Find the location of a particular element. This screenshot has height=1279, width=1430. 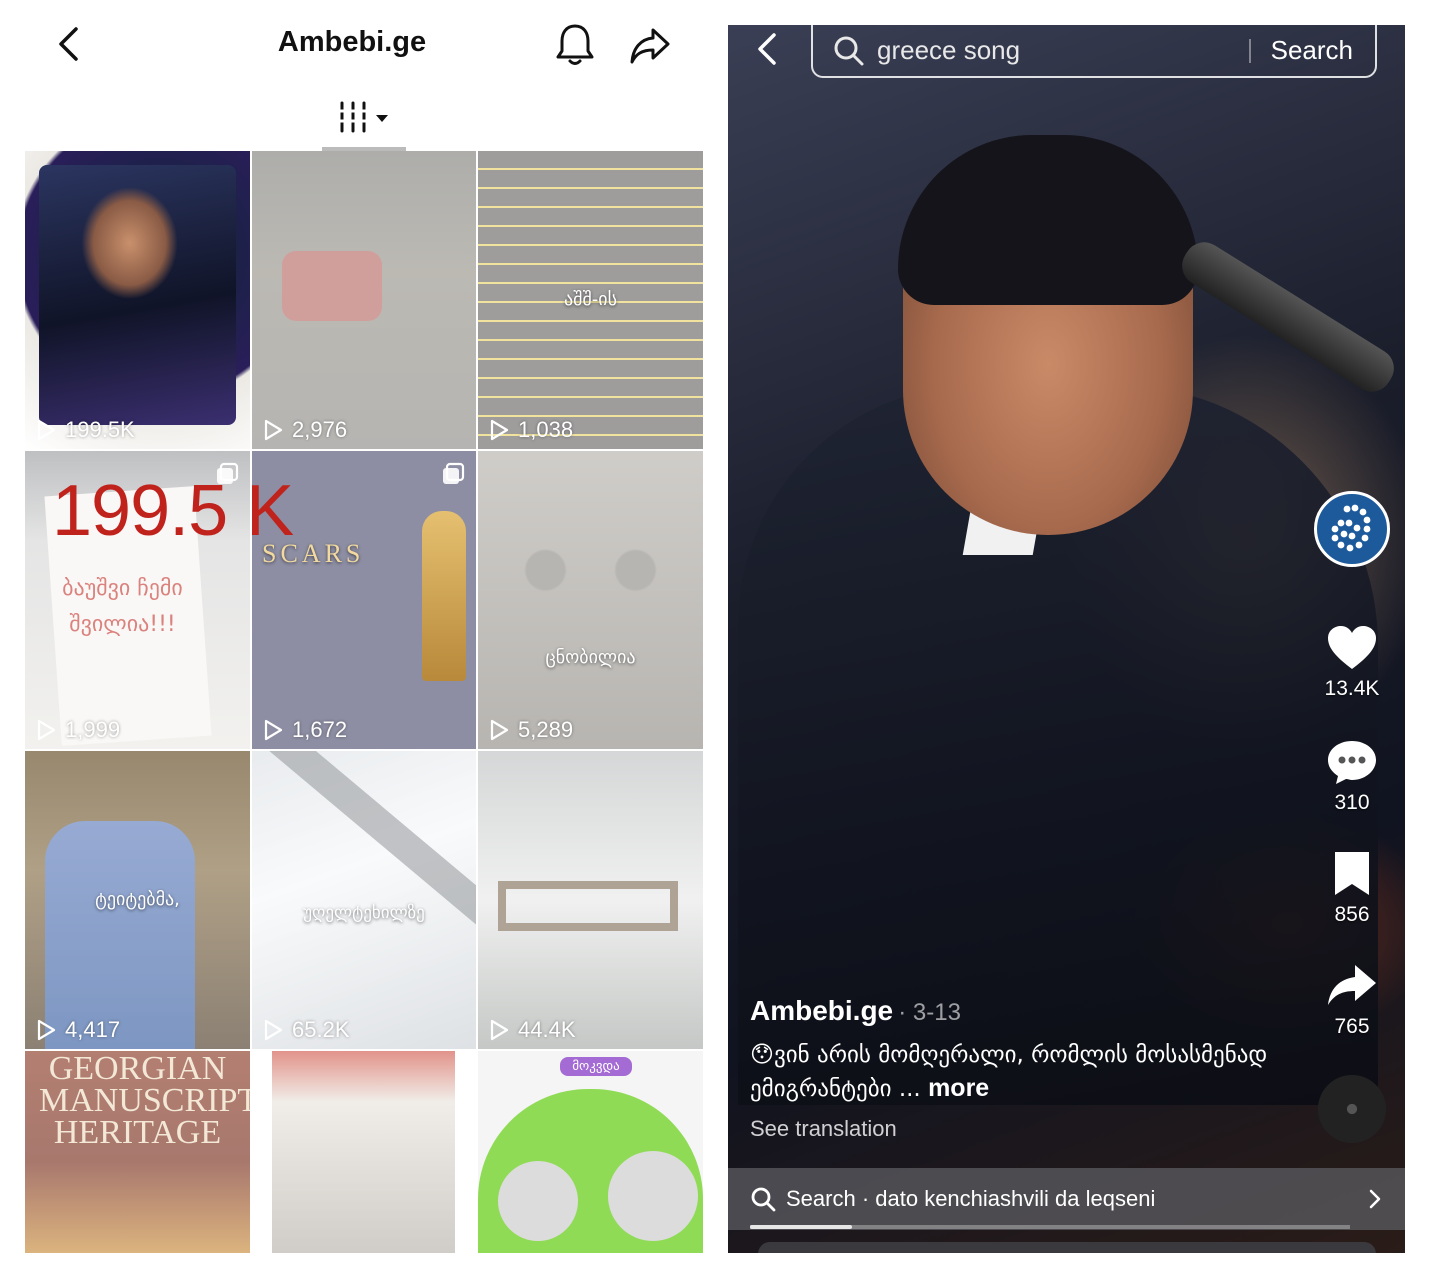

astonished-emoji-icon: 😯 is located at coordinates (762, 1055).